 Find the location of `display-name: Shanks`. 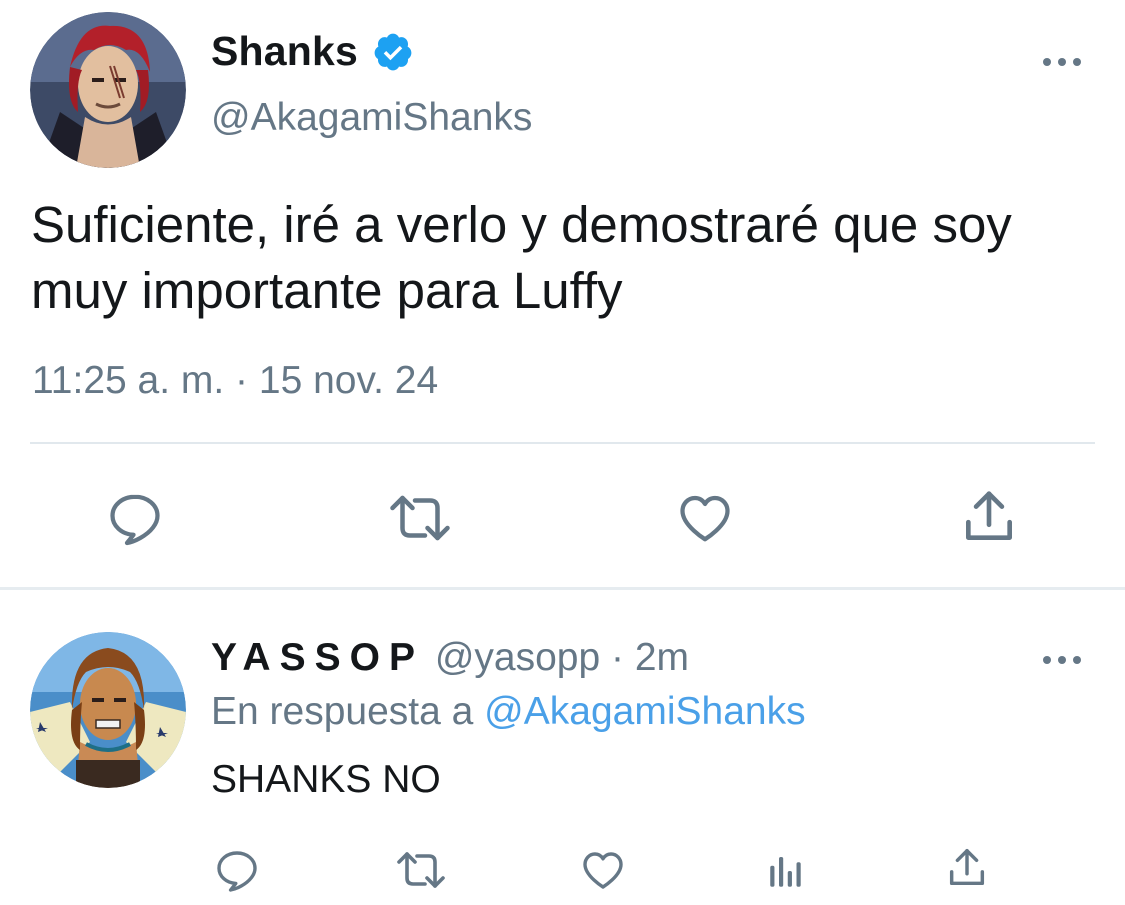

display-name: Shanks is located at coordinates (284, 51).